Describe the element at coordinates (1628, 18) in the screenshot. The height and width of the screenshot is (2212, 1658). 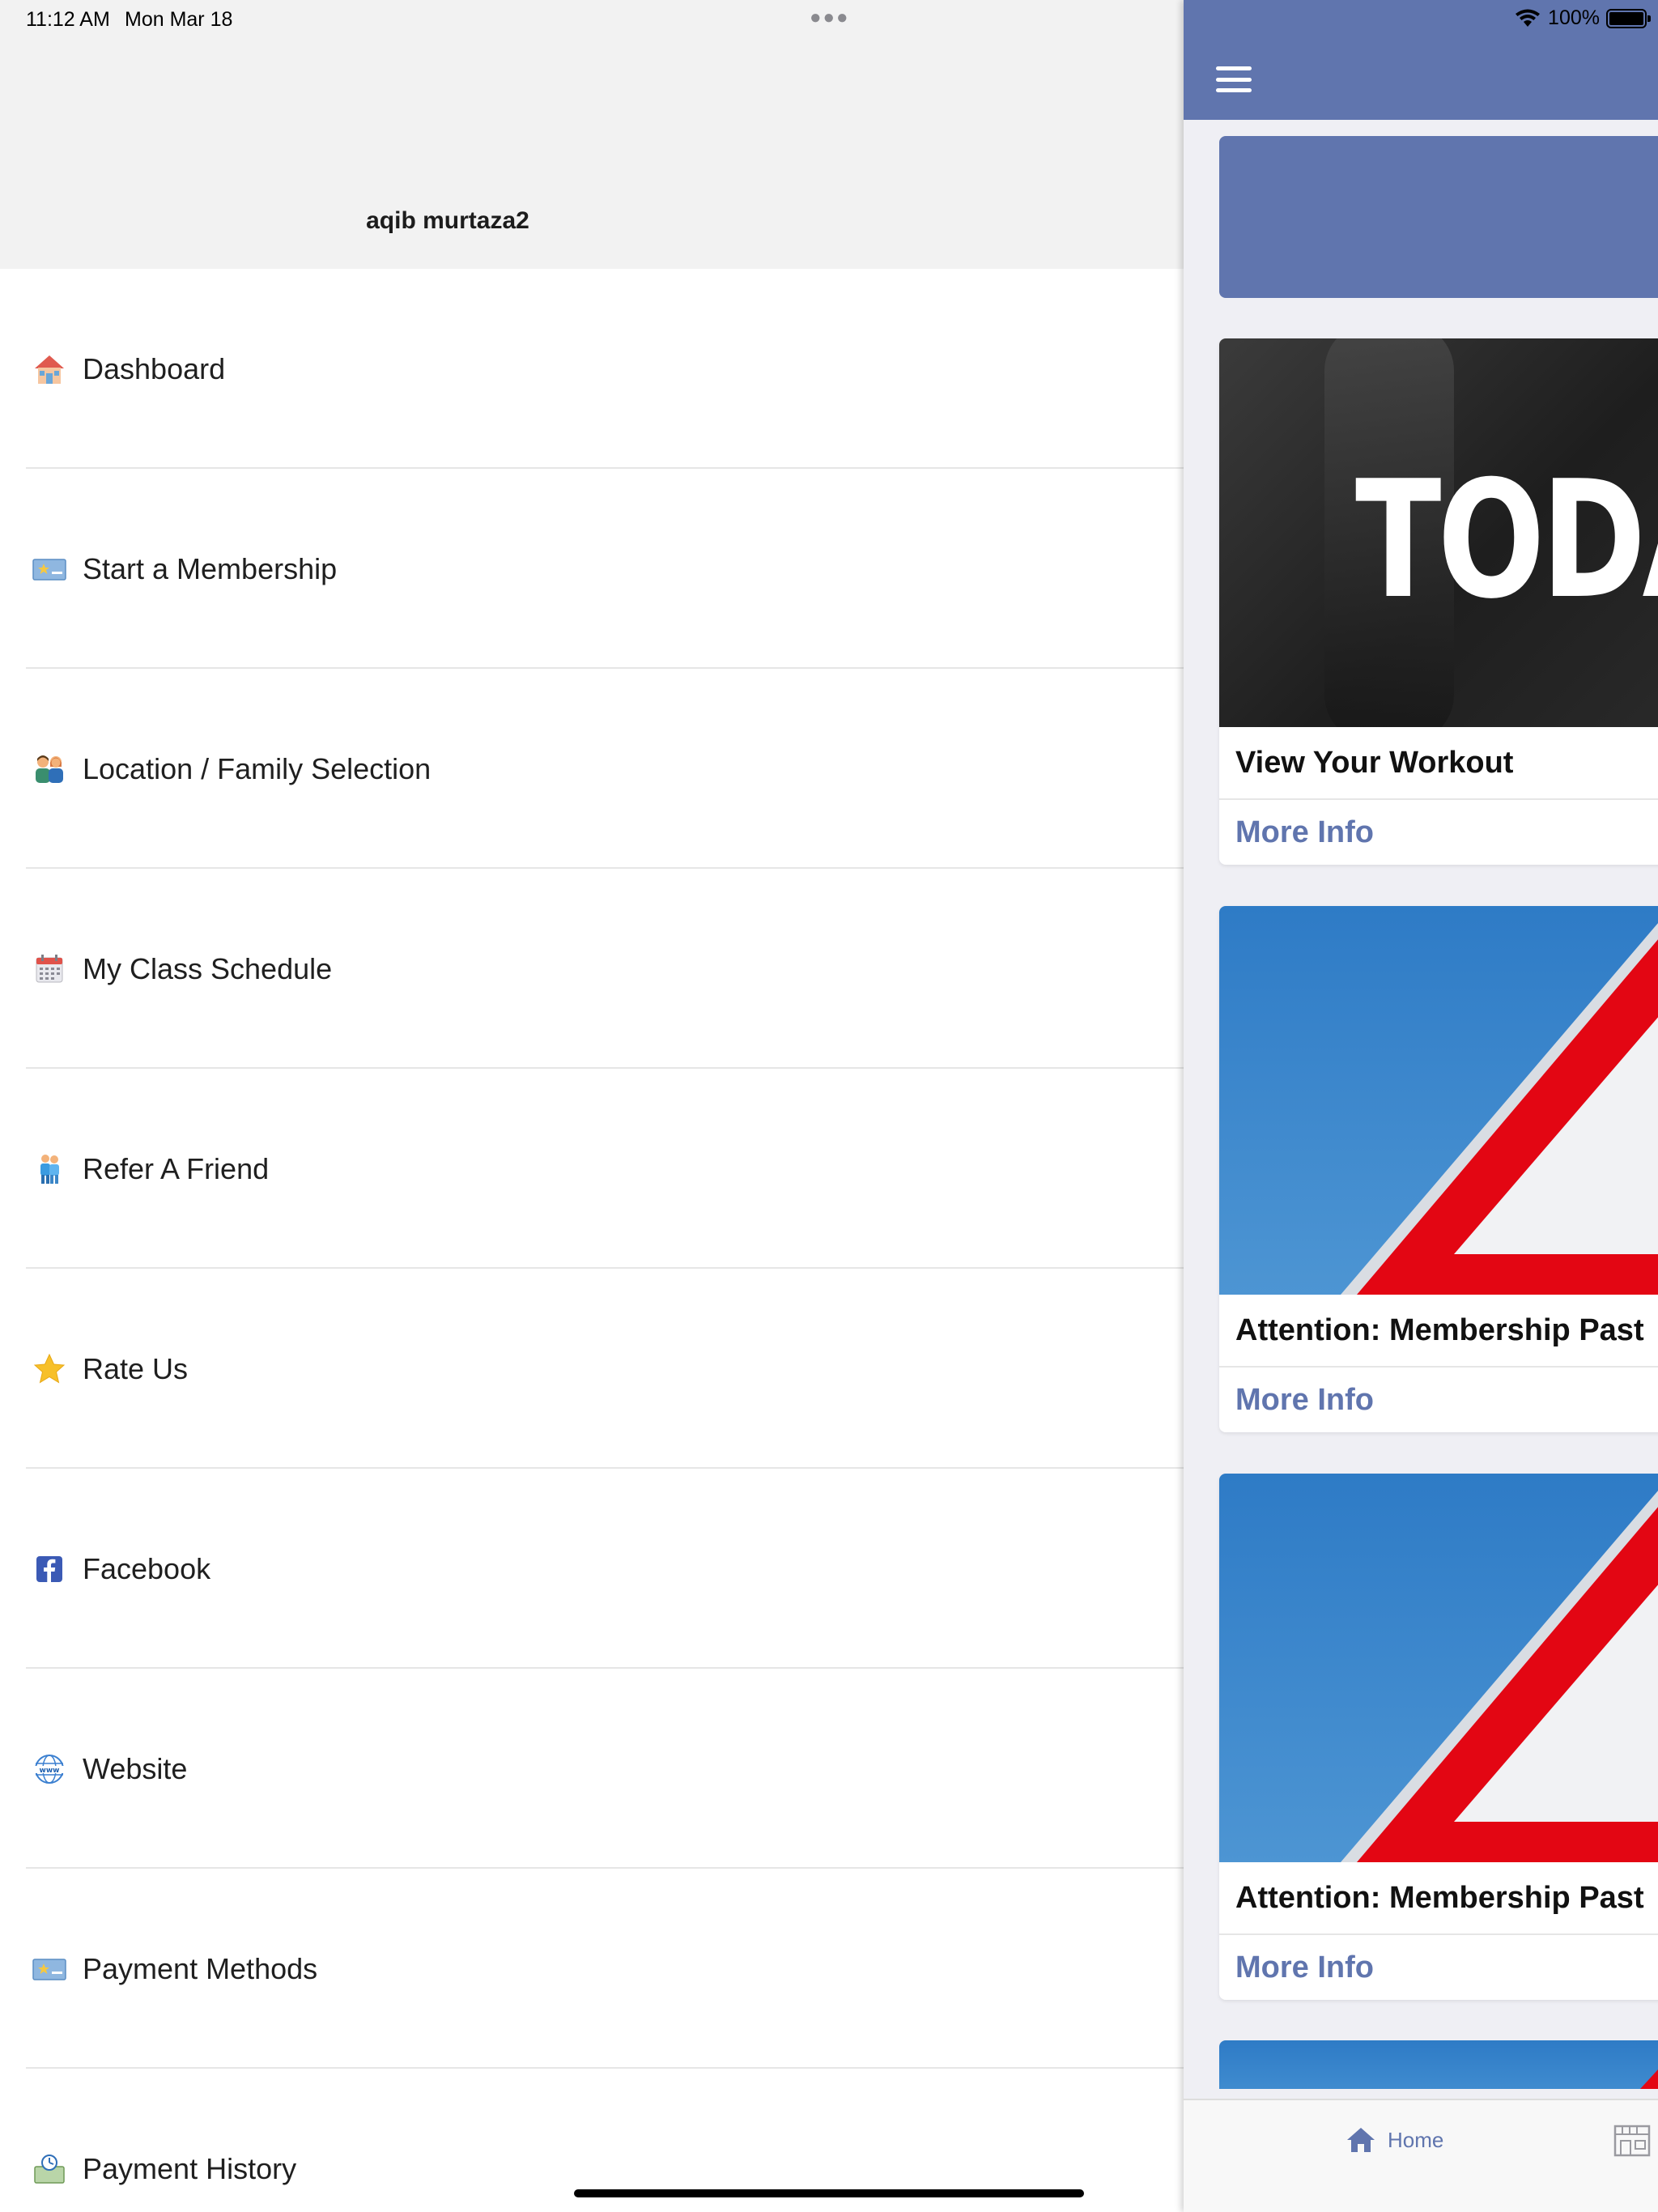
I see `battery-icon` at that location.